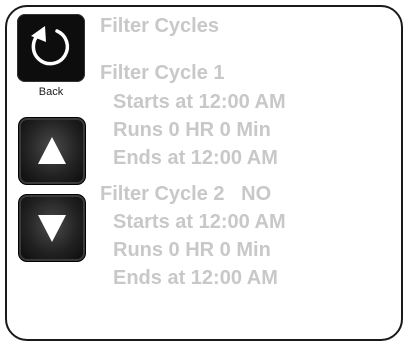  What do you see at coordinates (186, 194) in the screenshot?
I see `filter-cycle-2-heading: Filter Cycle 2 NO` at bounding box center [186, 194].